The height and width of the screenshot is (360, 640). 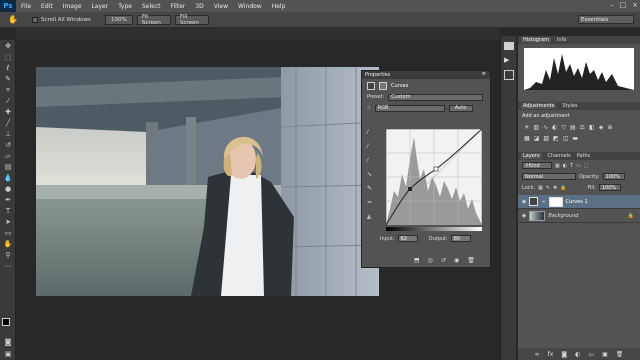 I want to click on invert-icon: ◪, so click(x=537, y=138).